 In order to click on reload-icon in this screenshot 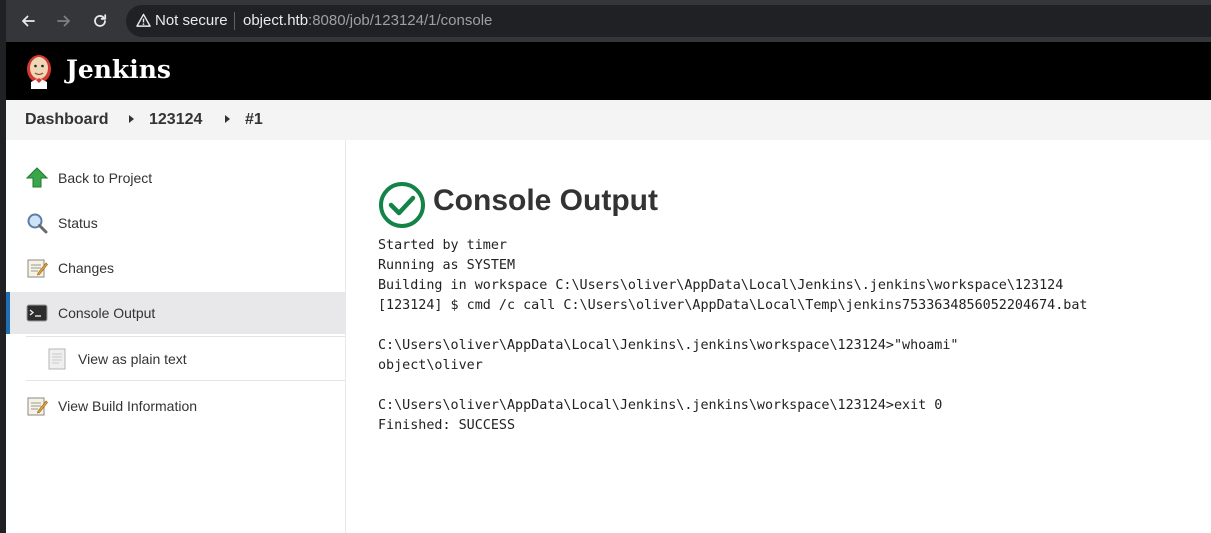, I will do `click(100, 20)`.